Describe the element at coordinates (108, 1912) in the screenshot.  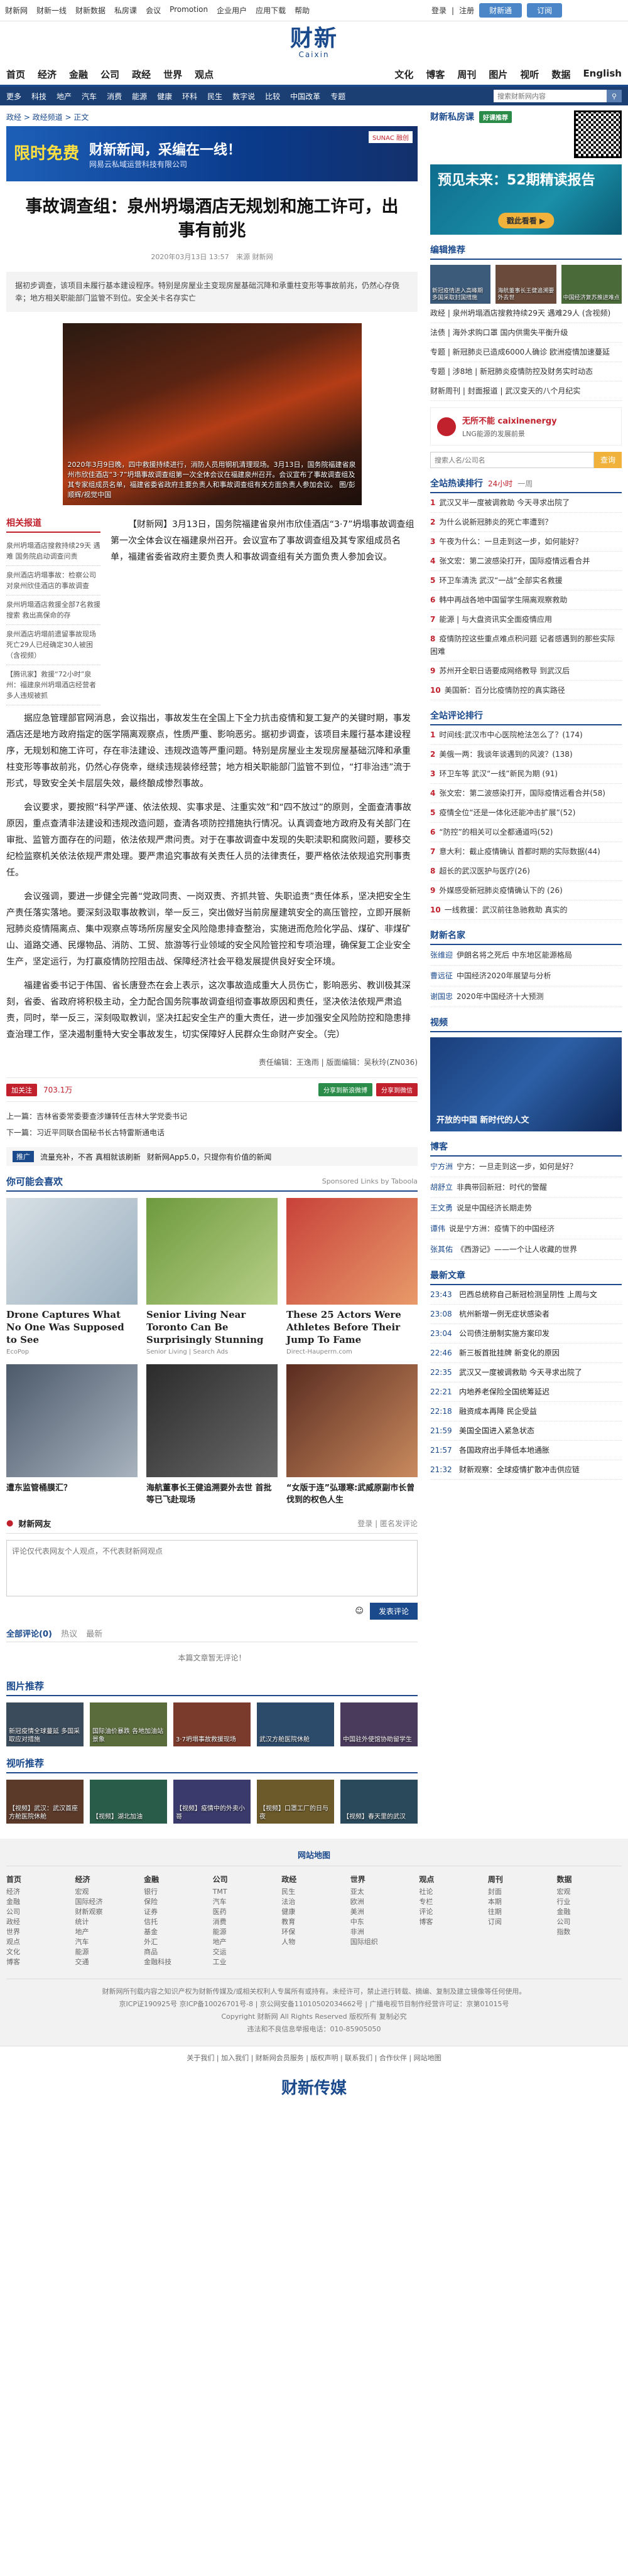
I see `sitemap-link: 财新观察` at that location.